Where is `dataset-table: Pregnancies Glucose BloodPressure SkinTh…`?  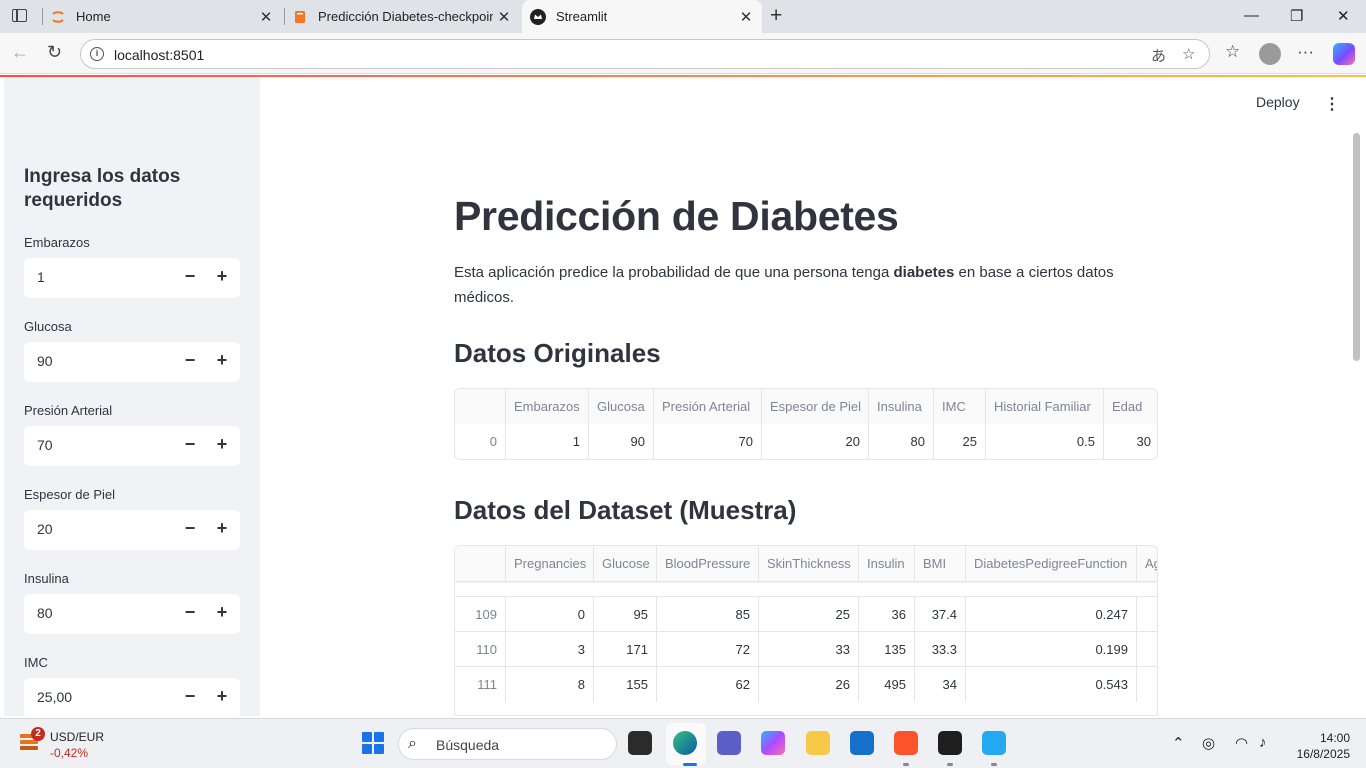 dataset-table: Pregnancies Glucose BloodPressure SkinTh… is located at coordinates (806, 630).